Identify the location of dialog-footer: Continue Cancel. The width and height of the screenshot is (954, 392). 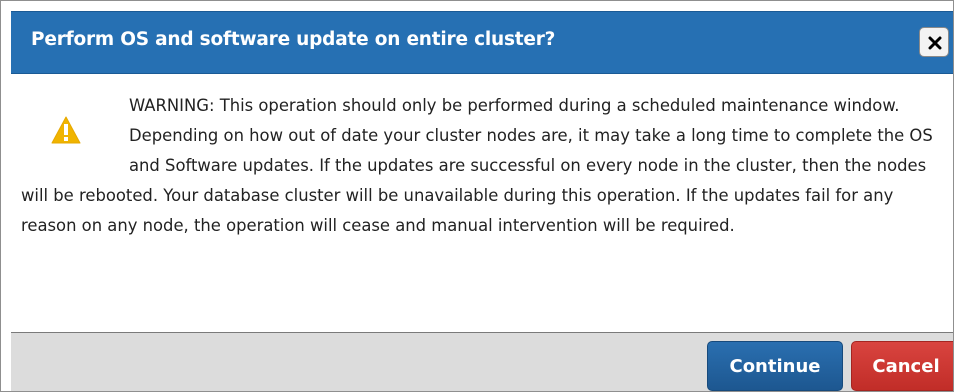
(482, 361).